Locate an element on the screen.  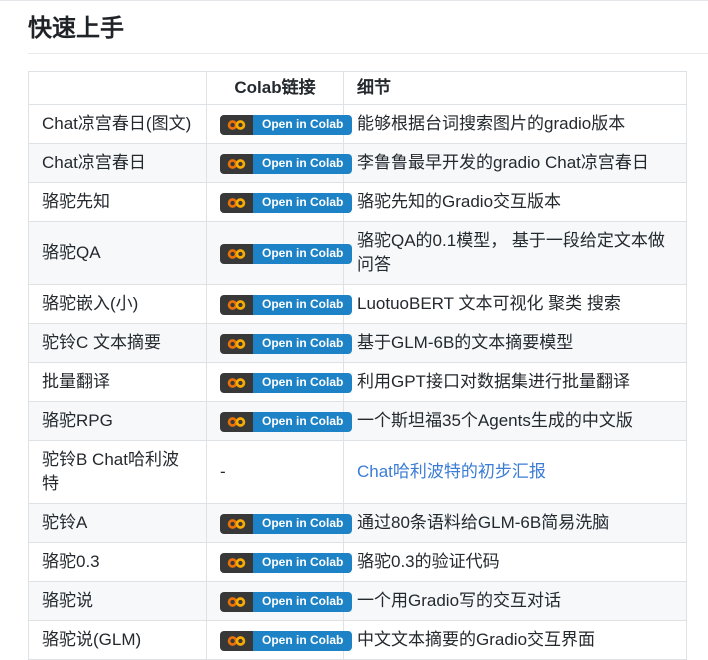
project-name-cell: 骆驼RPG is located at coordinates (117, 421).